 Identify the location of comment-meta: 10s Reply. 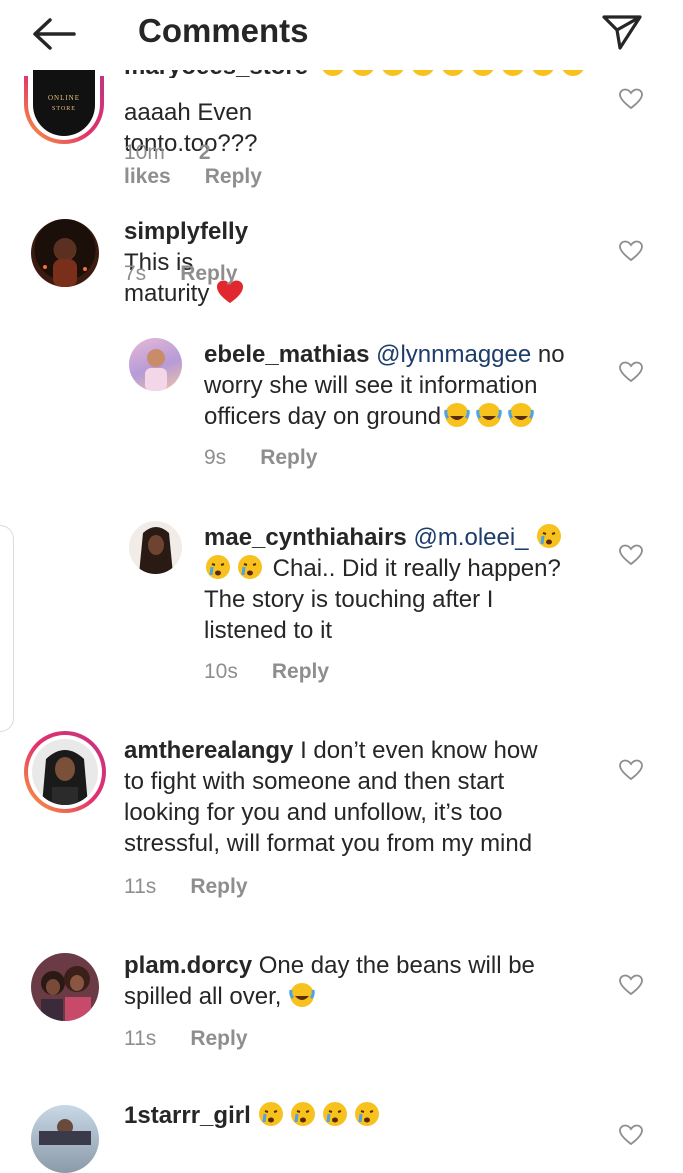
(283, 672).